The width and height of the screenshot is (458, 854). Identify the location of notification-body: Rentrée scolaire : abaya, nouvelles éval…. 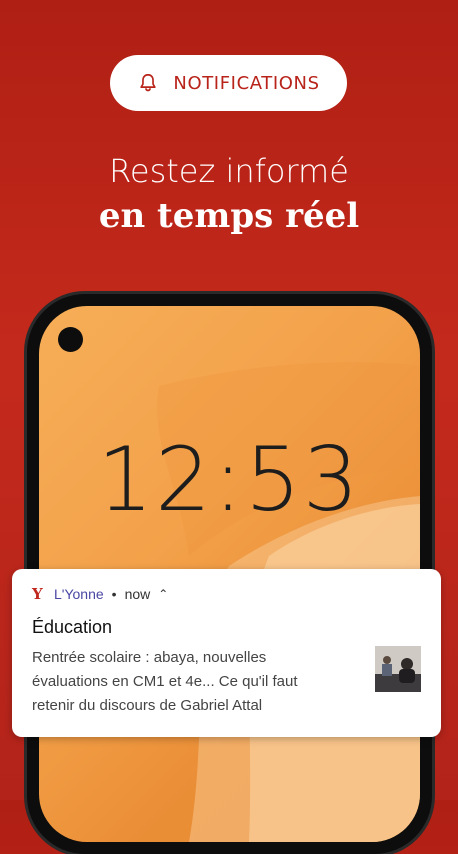
(165, 681).